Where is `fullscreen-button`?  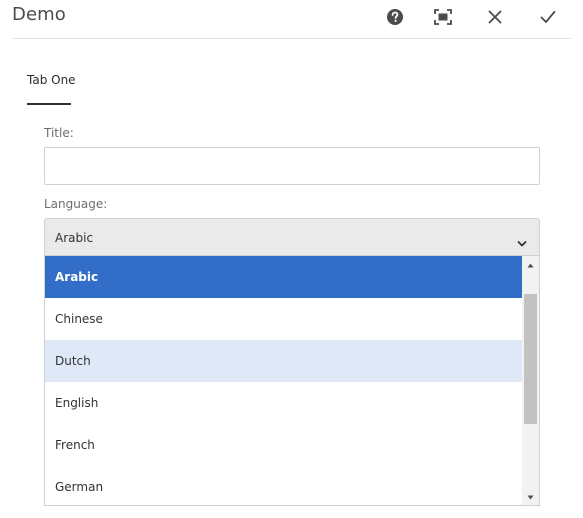
fullscreen-button is located at coordinates (443, 17).